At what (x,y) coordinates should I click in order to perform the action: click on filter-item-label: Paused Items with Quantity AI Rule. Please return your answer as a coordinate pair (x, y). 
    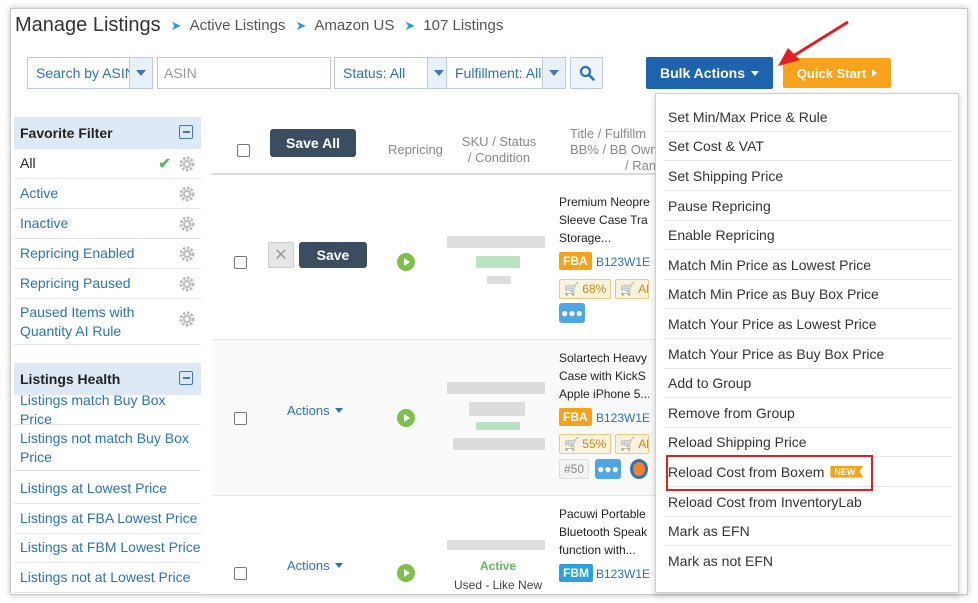
    Looking at the image, I should click on (77, 321).